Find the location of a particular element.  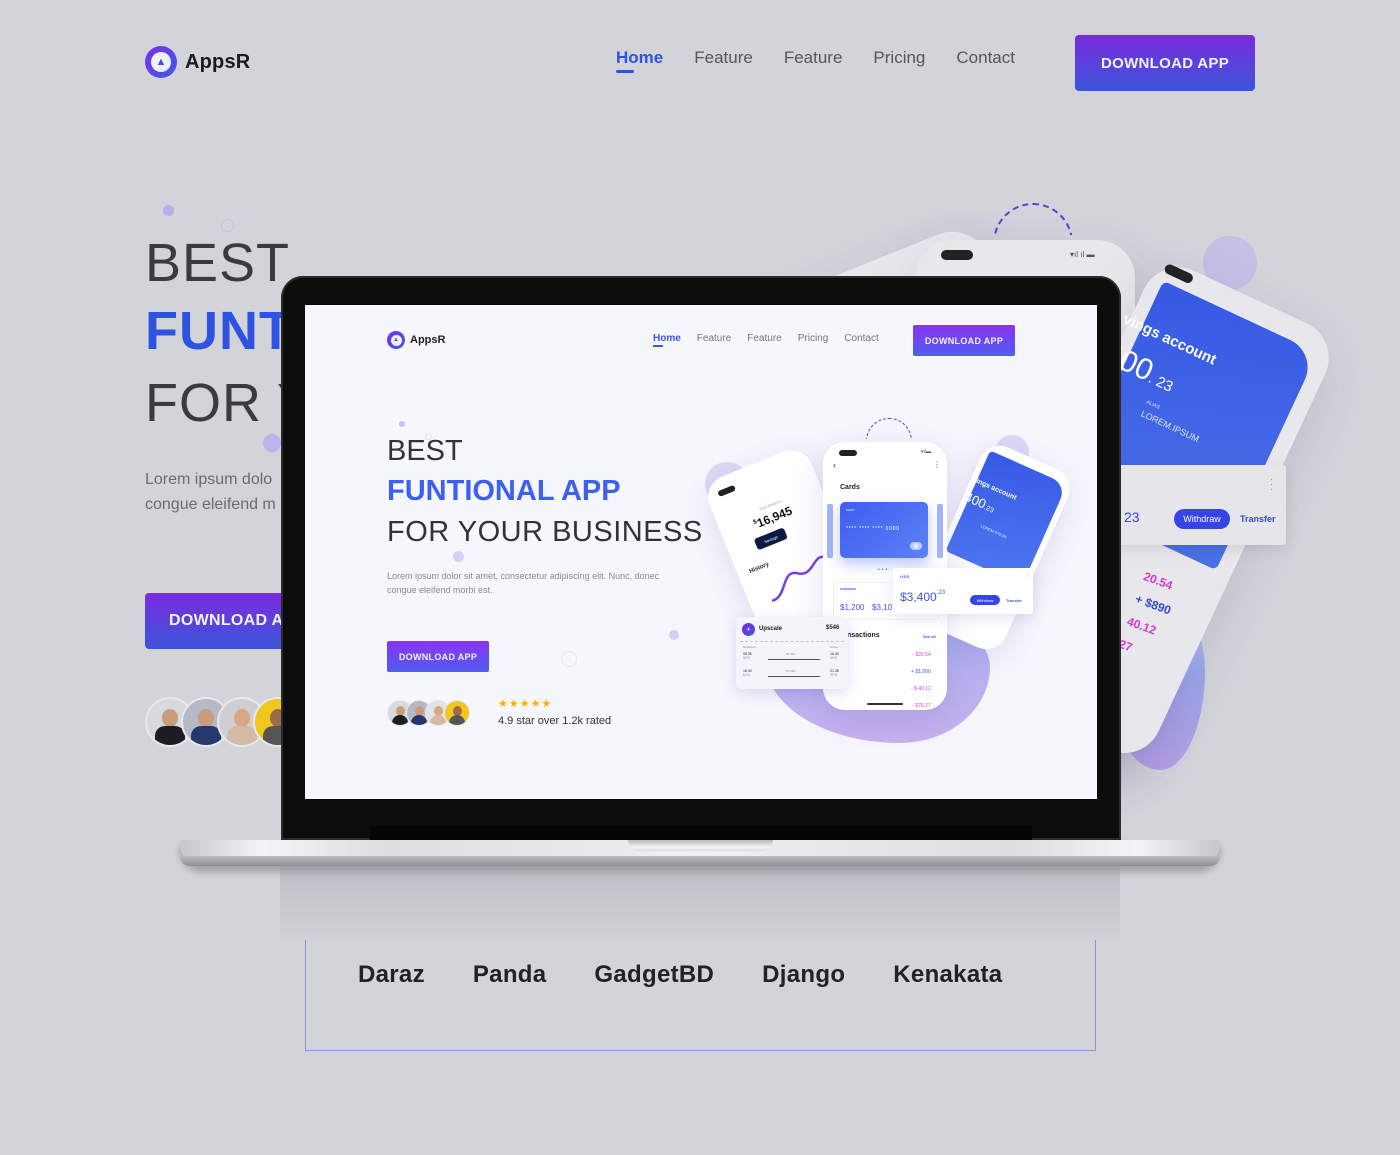

usd-cents: 23 is located at coordinates (1132, 517).